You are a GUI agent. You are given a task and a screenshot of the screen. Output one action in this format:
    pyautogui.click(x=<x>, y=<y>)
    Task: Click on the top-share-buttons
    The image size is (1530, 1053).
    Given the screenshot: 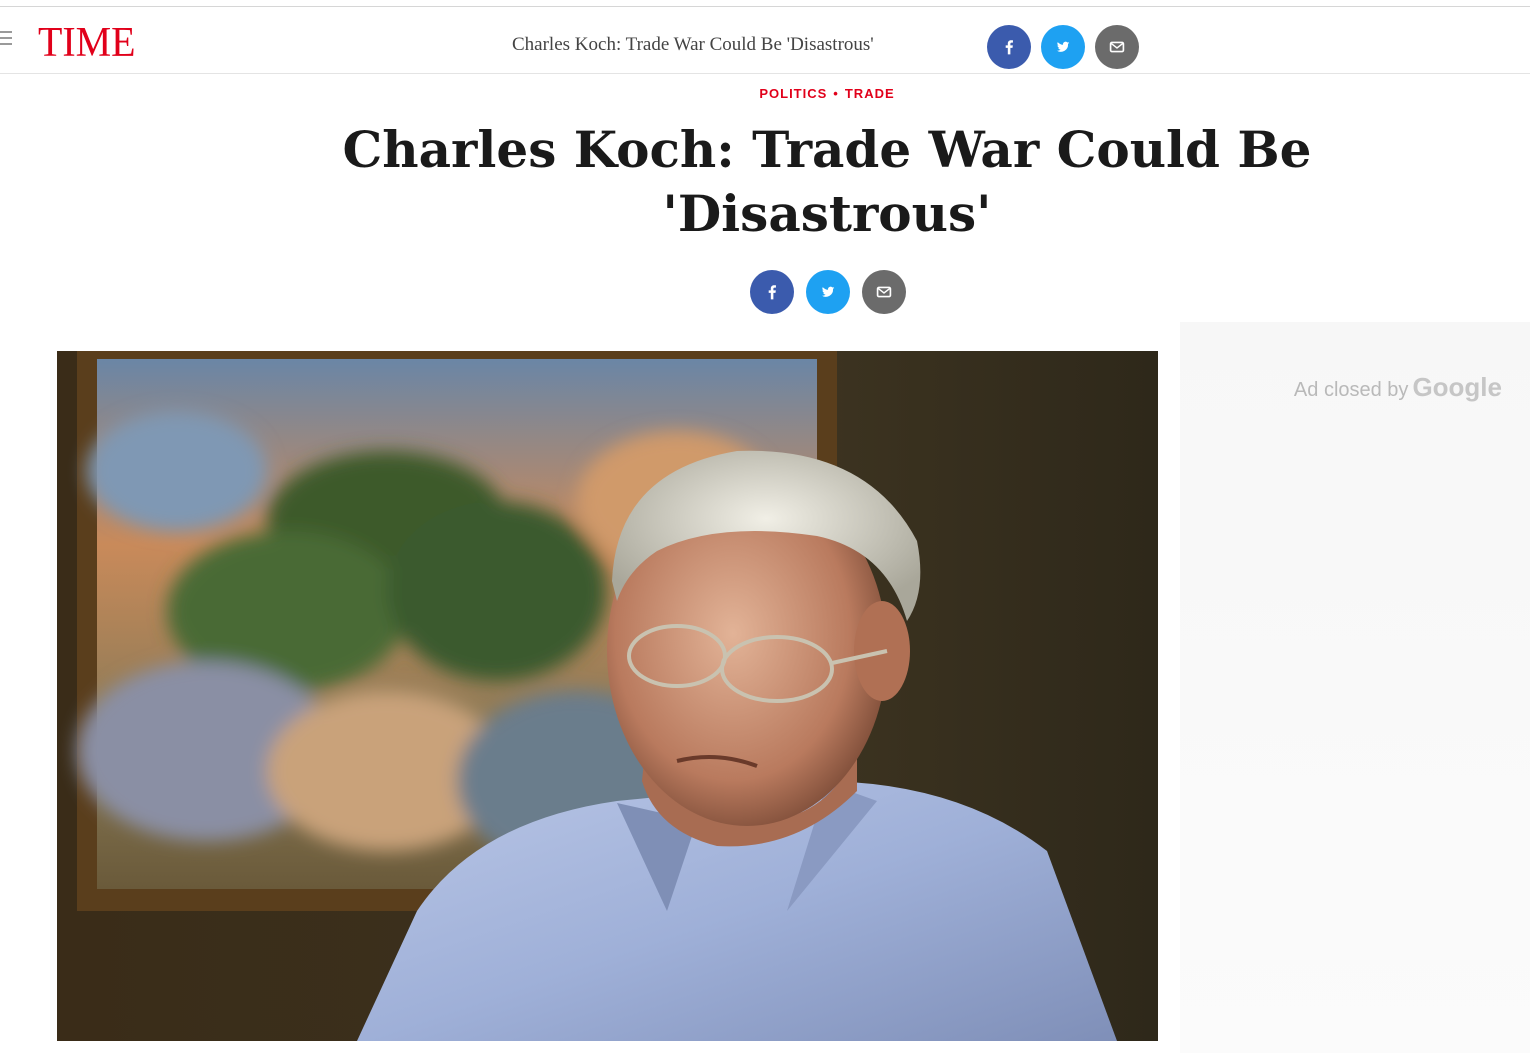 What is the action you would take?
    pyautogui.click(x=1063, y=47)
    